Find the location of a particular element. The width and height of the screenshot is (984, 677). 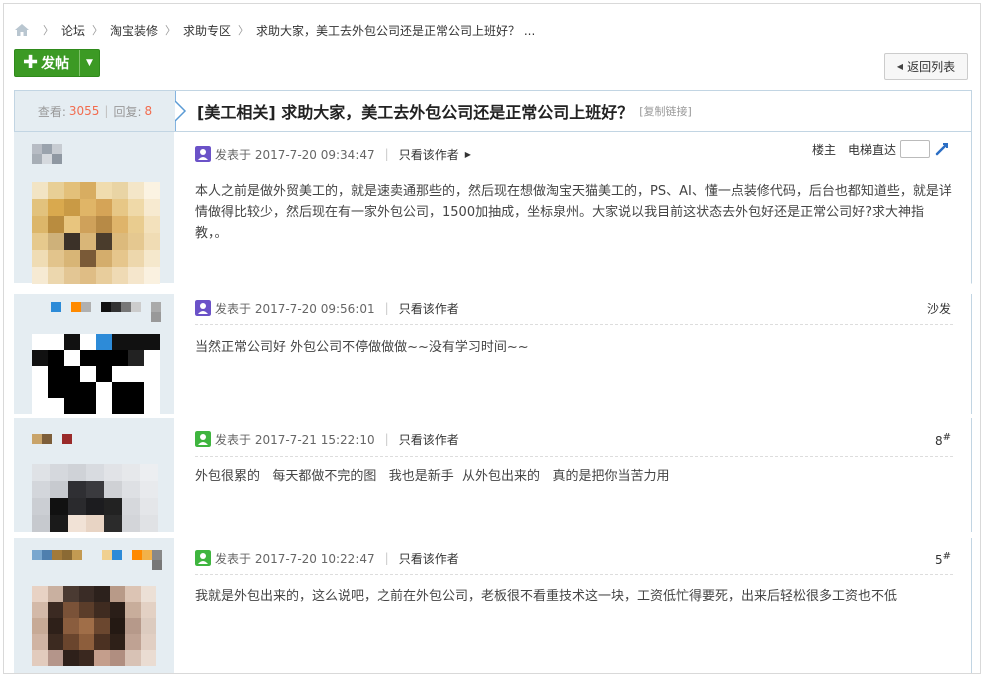

views-count: 3055 is located at coordinates (84, 111).